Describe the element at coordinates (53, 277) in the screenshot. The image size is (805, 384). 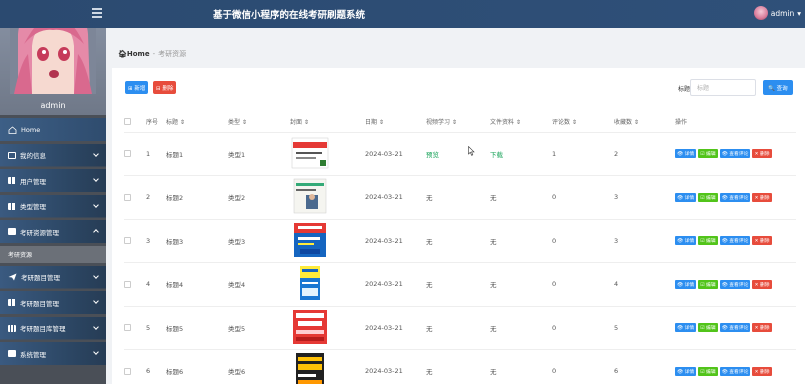
I see `sidebar-item-questions: 考研题目管理` at that location.